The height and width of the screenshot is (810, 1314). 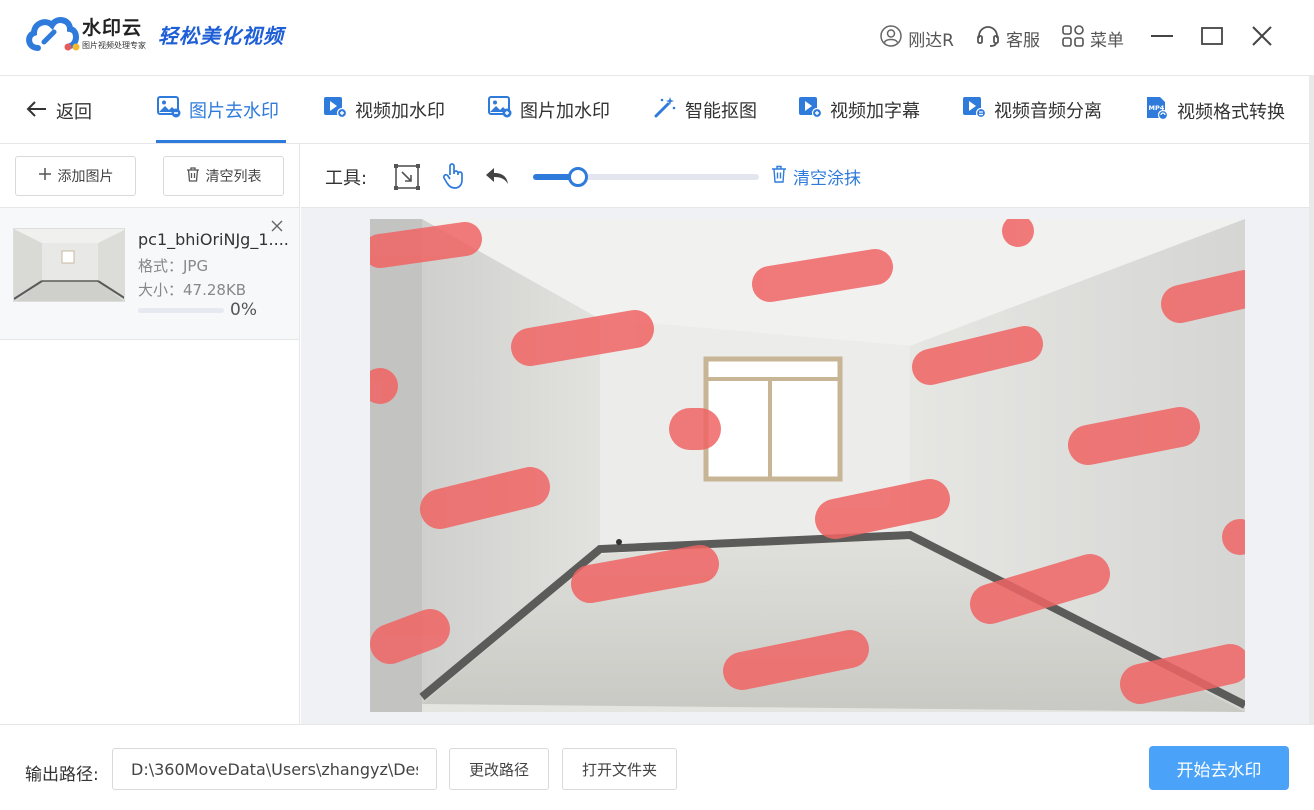 I want to click on image-remove-icon, so click(x=173, y=109).